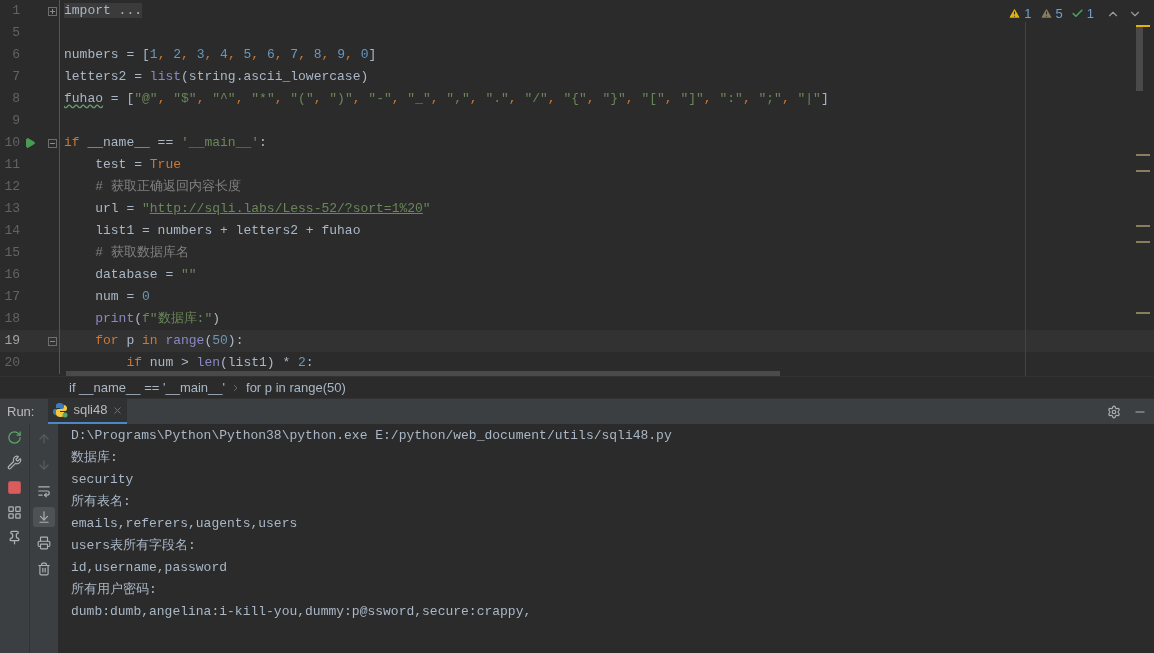  What do you see at coordinates (101, 502) in the screenshot?
I see `console-line: 所有表名:` at bounding box center [101, 502].